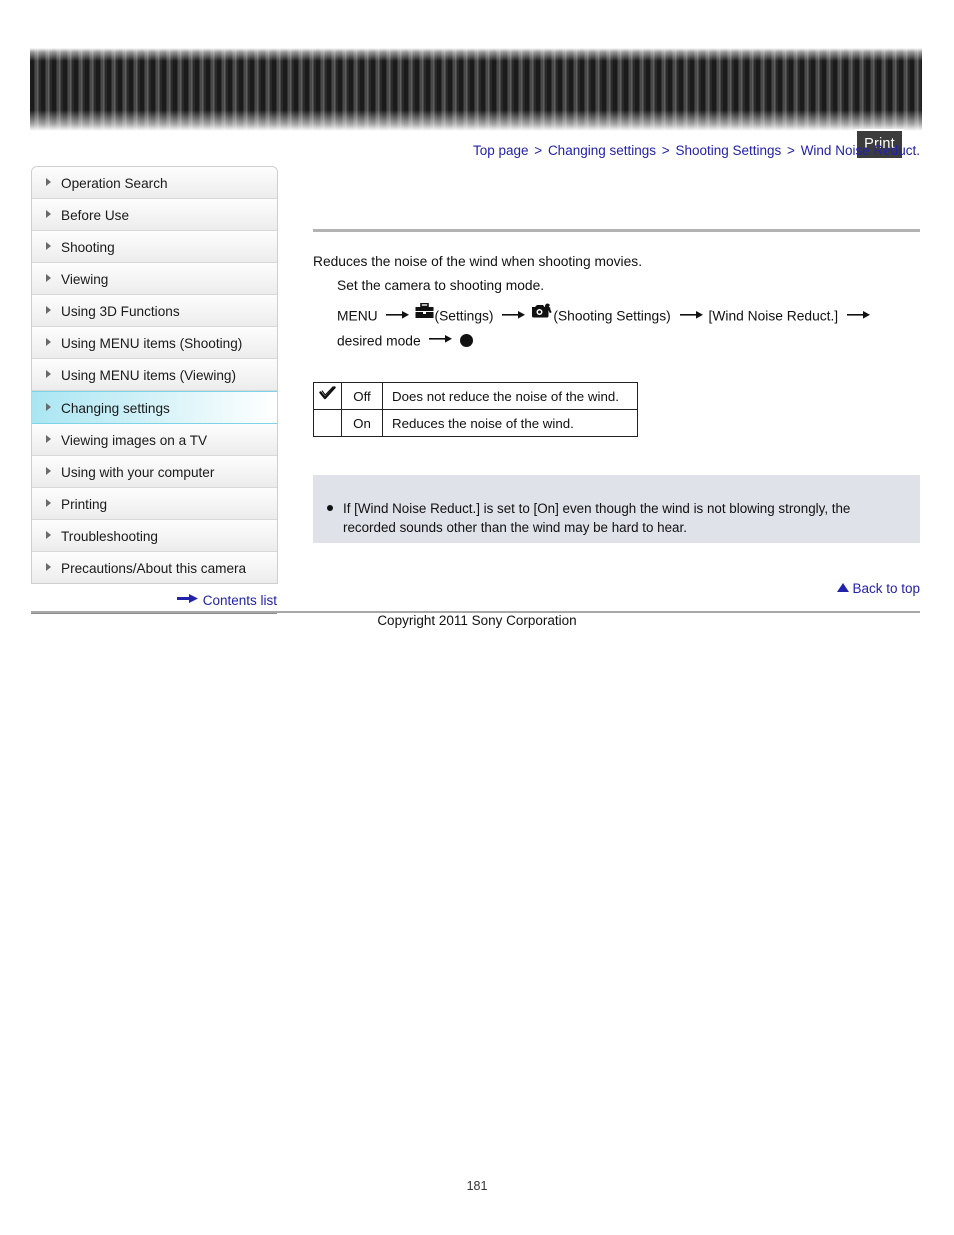 The image size is (954, 1235). I want to click on center-button-icon, so click(467, 340).